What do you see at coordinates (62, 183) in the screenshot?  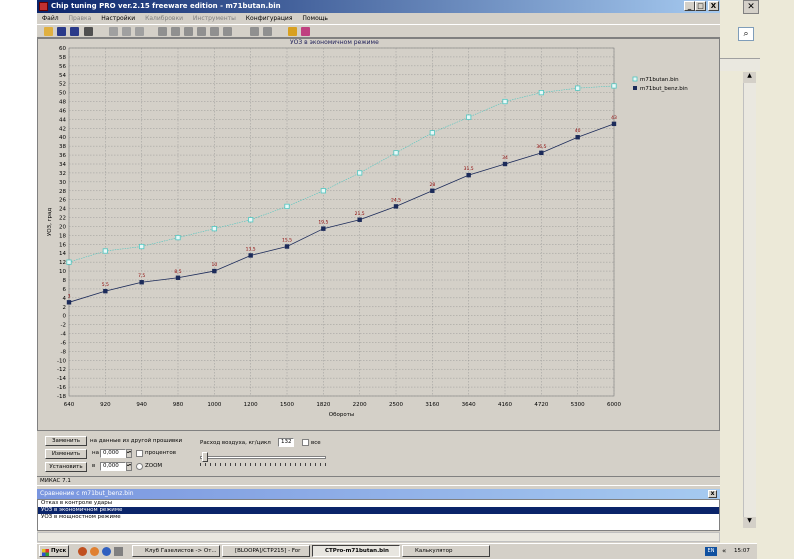 I see `y-tick-label: 30` at bounding box center [62, 183].